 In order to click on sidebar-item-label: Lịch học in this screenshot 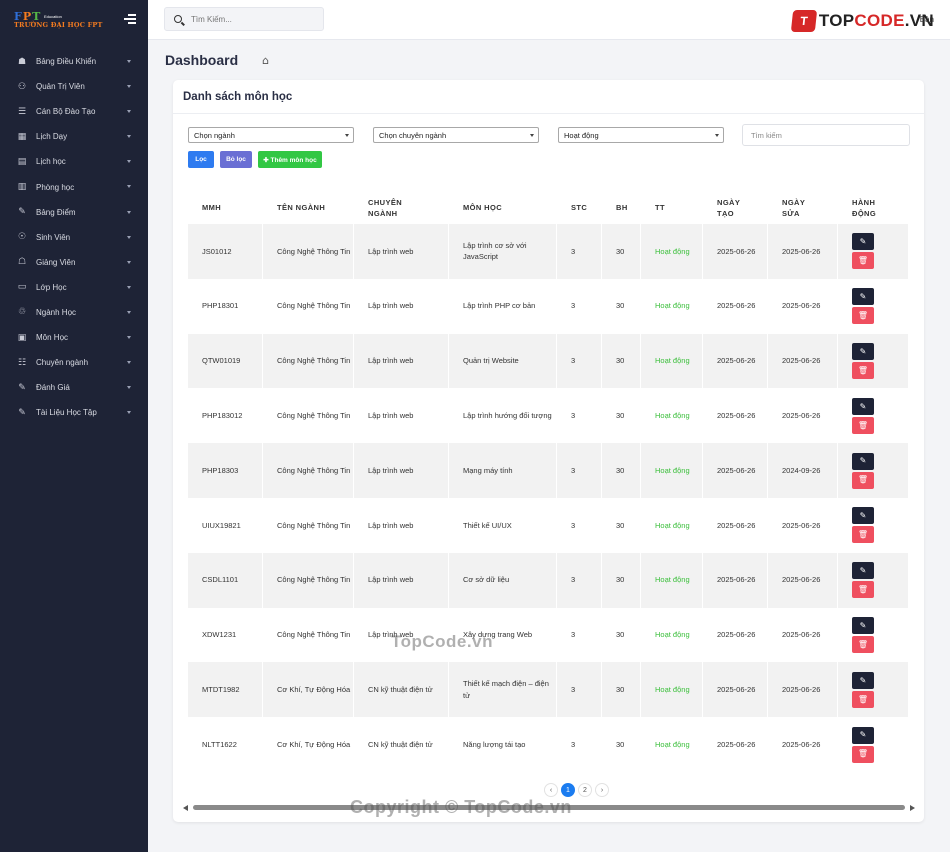, I will do `click(51, 162)`.